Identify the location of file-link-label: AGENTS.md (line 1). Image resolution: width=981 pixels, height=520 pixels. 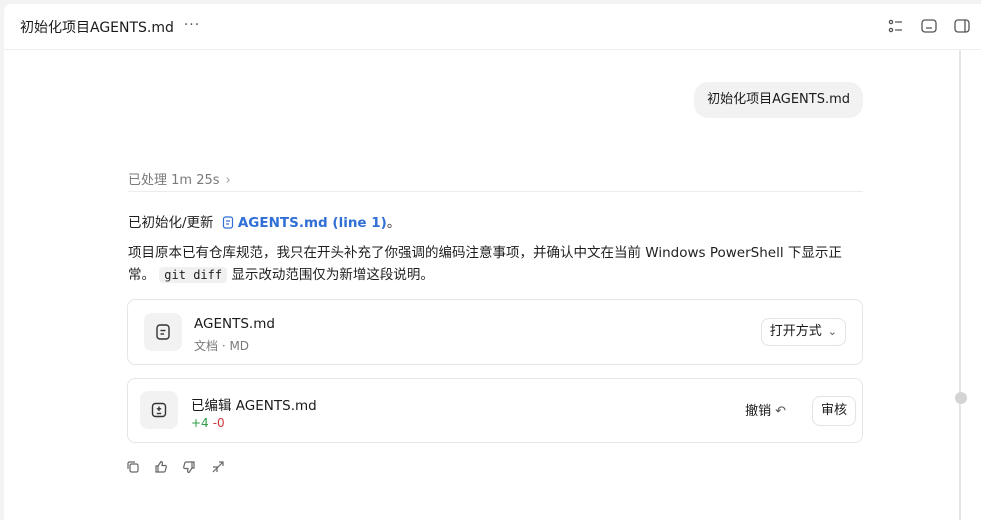
(312, 223).